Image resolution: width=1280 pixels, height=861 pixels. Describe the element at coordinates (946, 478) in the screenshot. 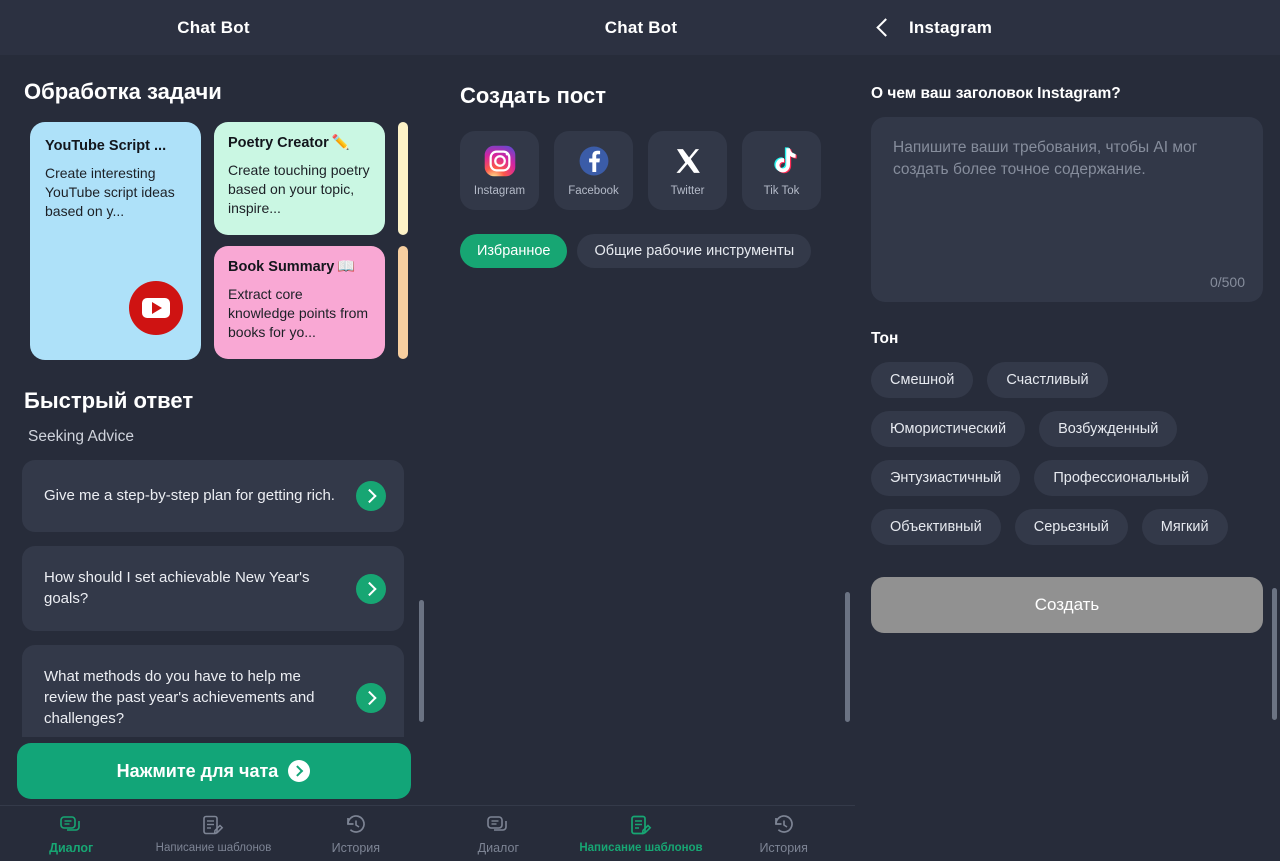

I see `tone-chip-enthusiastic: Энтузиастичный` at that location.